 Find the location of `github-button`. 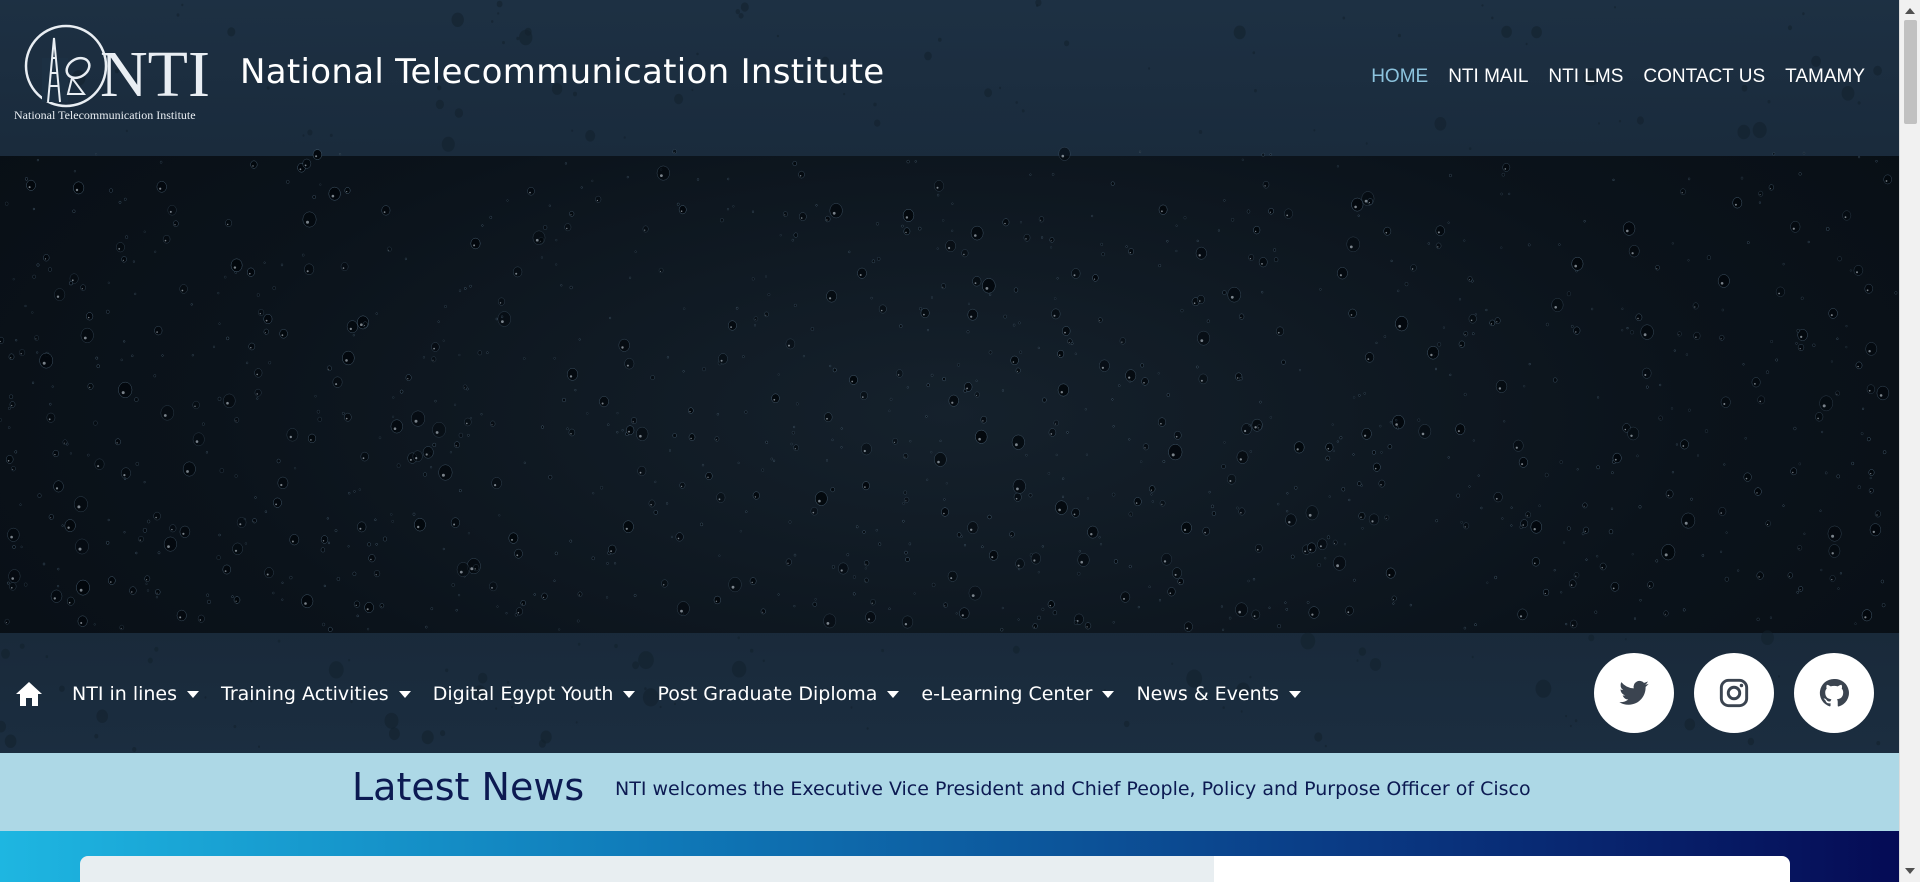

github-button is located at coordinates (1834, 693).